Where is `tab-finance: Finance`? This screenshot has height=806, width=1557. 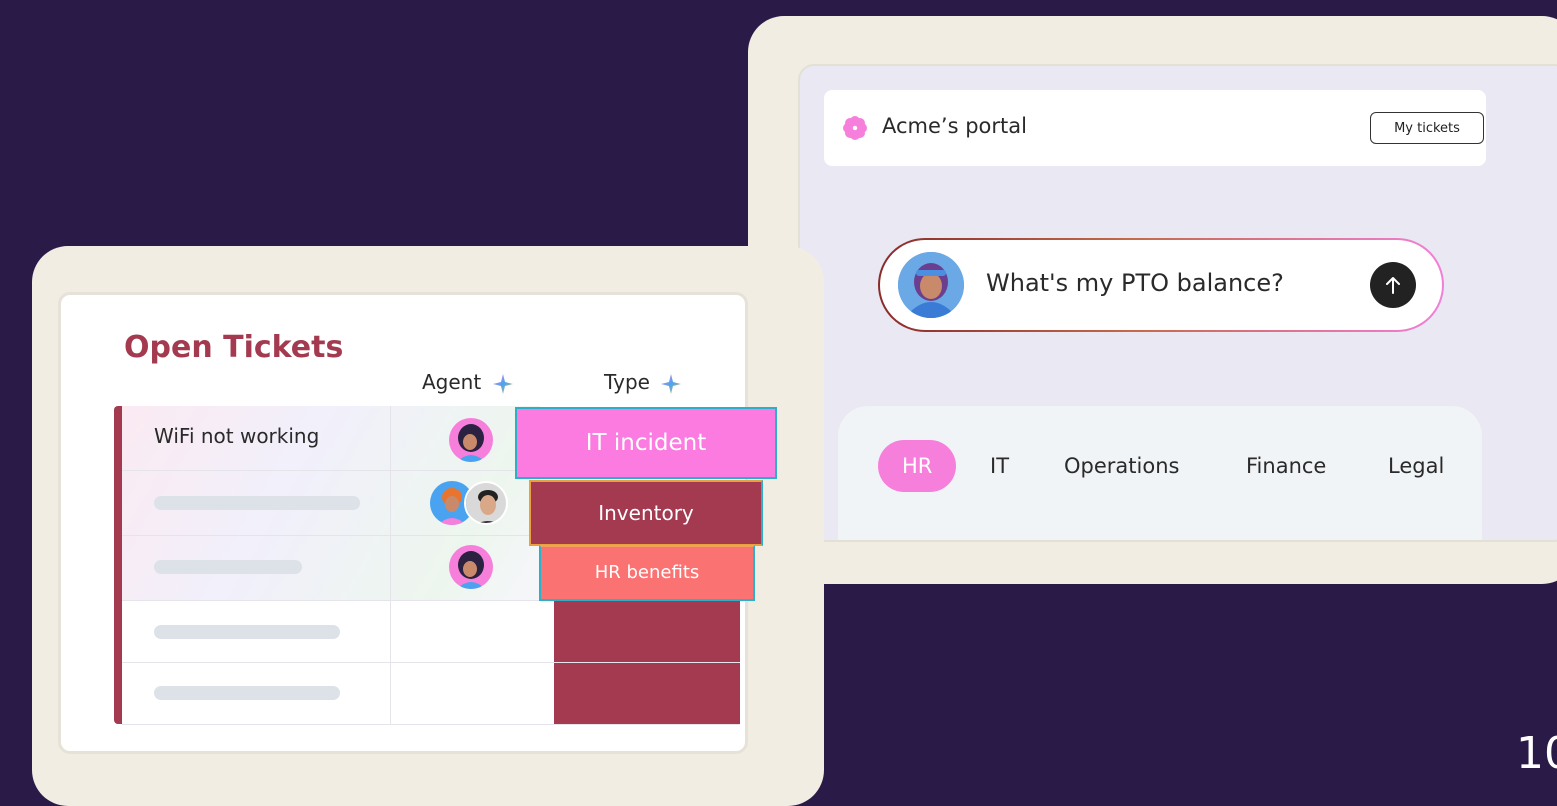
tab-finance: Finance is located at coordinates (1286, 466).